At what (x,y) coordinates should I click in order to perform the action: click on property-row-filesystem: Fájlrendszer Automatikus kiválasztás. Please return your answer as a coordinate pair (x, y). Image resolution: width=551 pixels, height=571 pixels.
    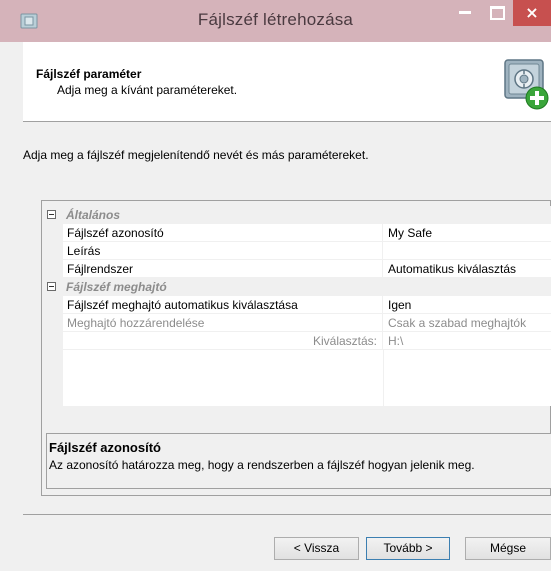
    Looking at the image, I should click on (296, 269).